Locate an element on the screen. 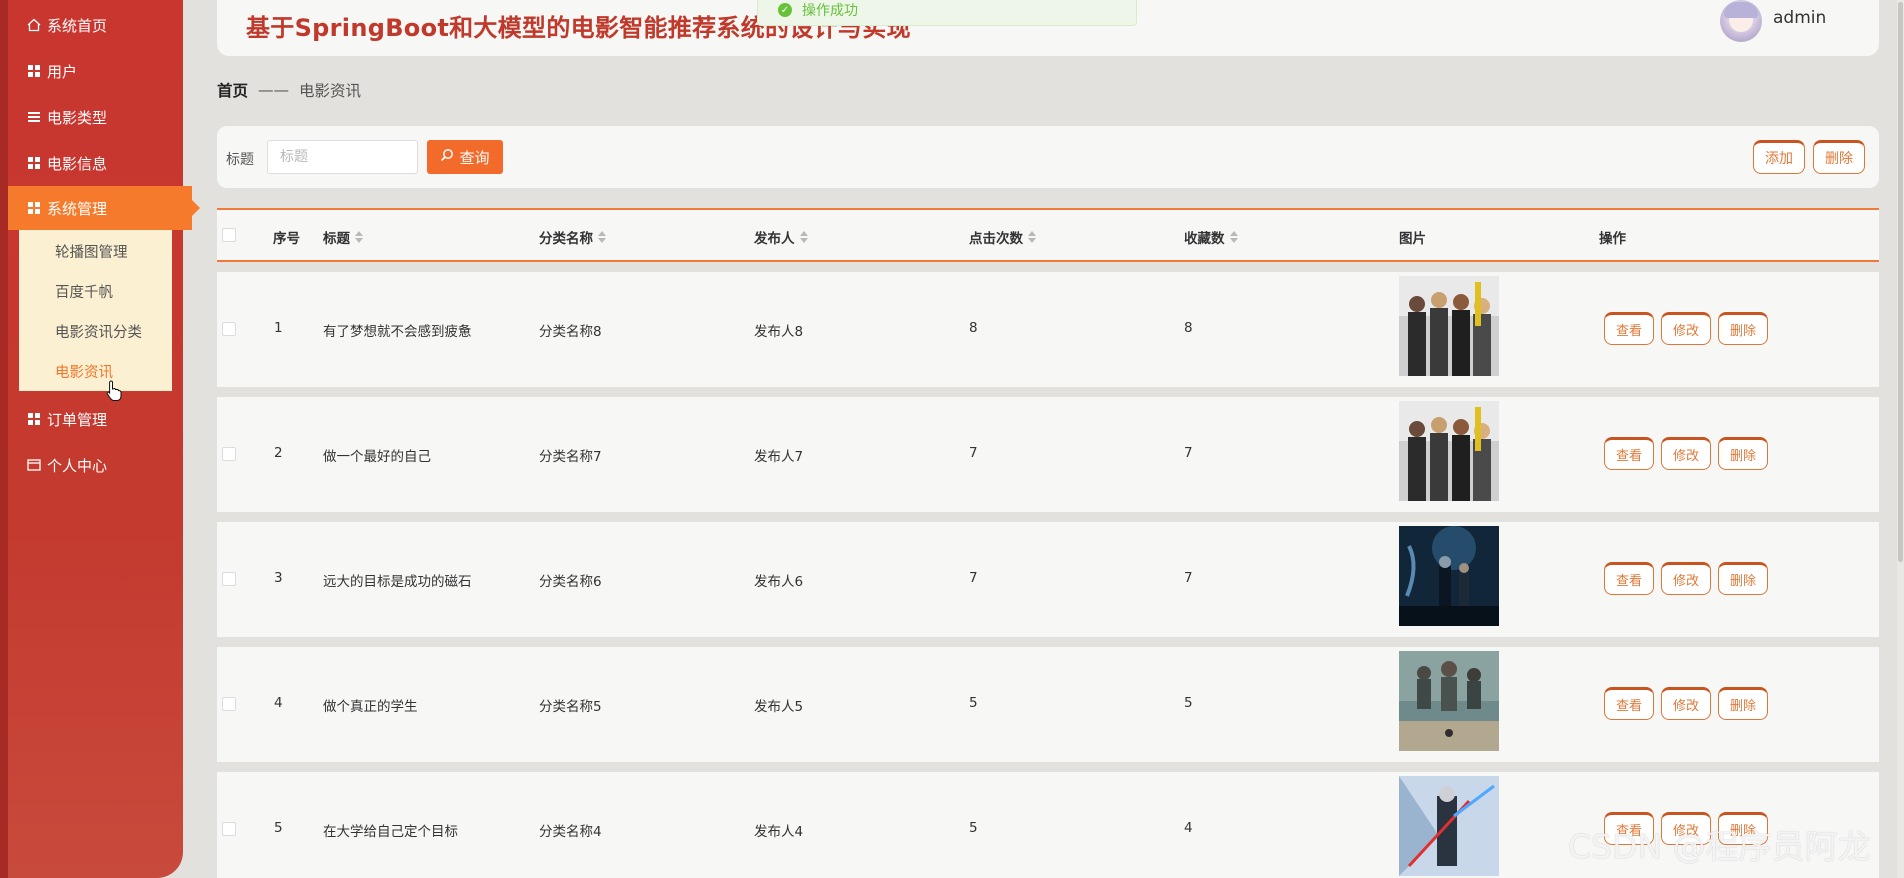  column-header-title: 标题 is located at coordinates (343, 237).